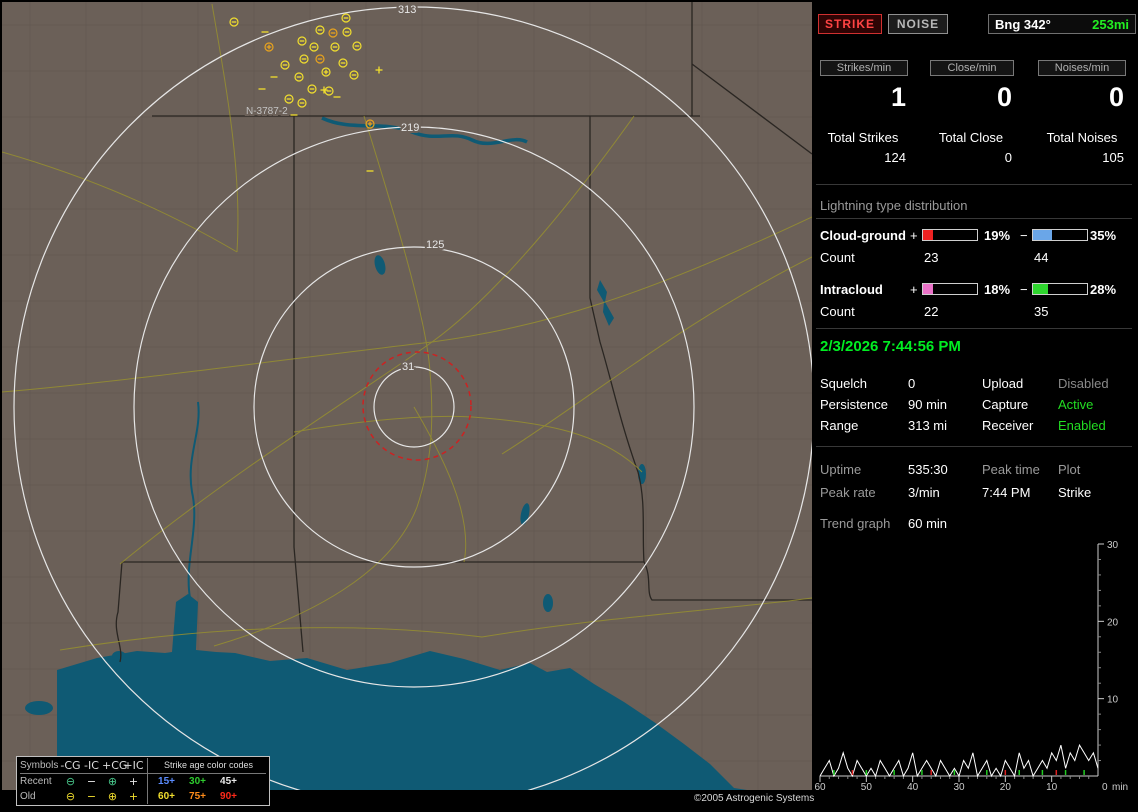  I want to click on upload-label: Upload, so click(1003, 383).